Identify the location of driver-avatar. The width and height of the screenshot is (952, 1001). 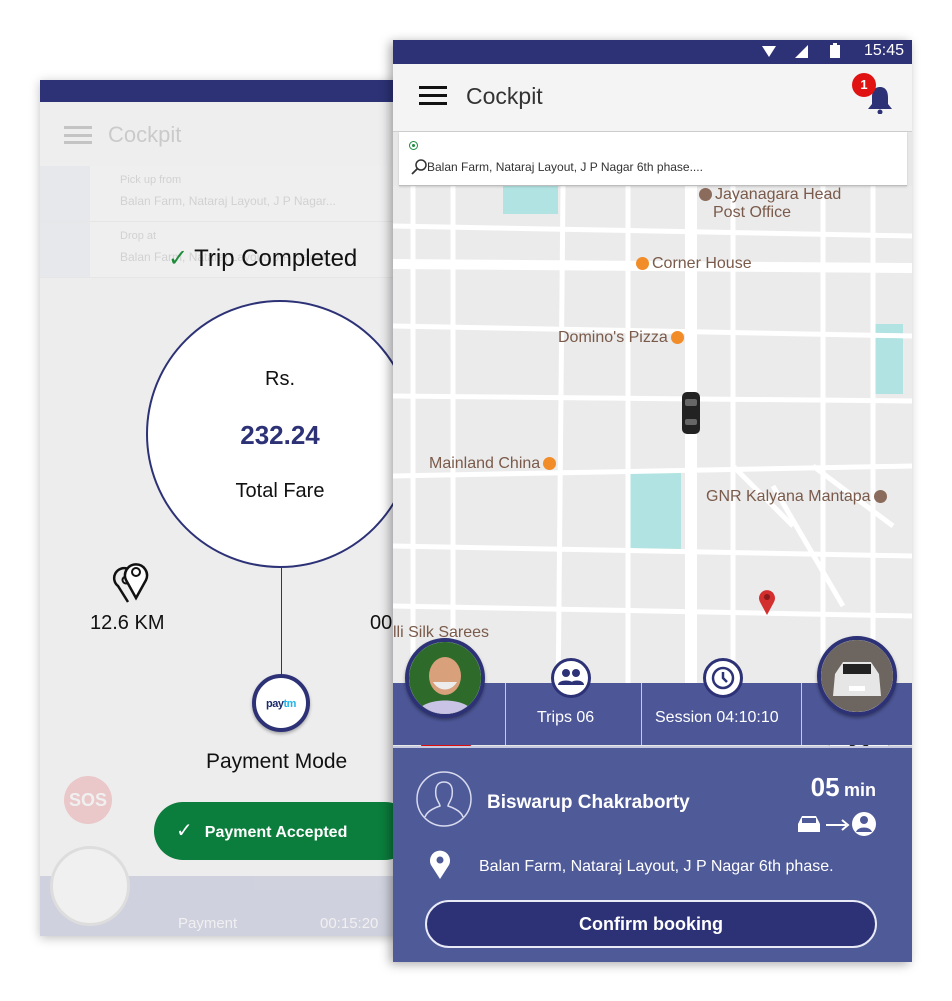
(445, 678).